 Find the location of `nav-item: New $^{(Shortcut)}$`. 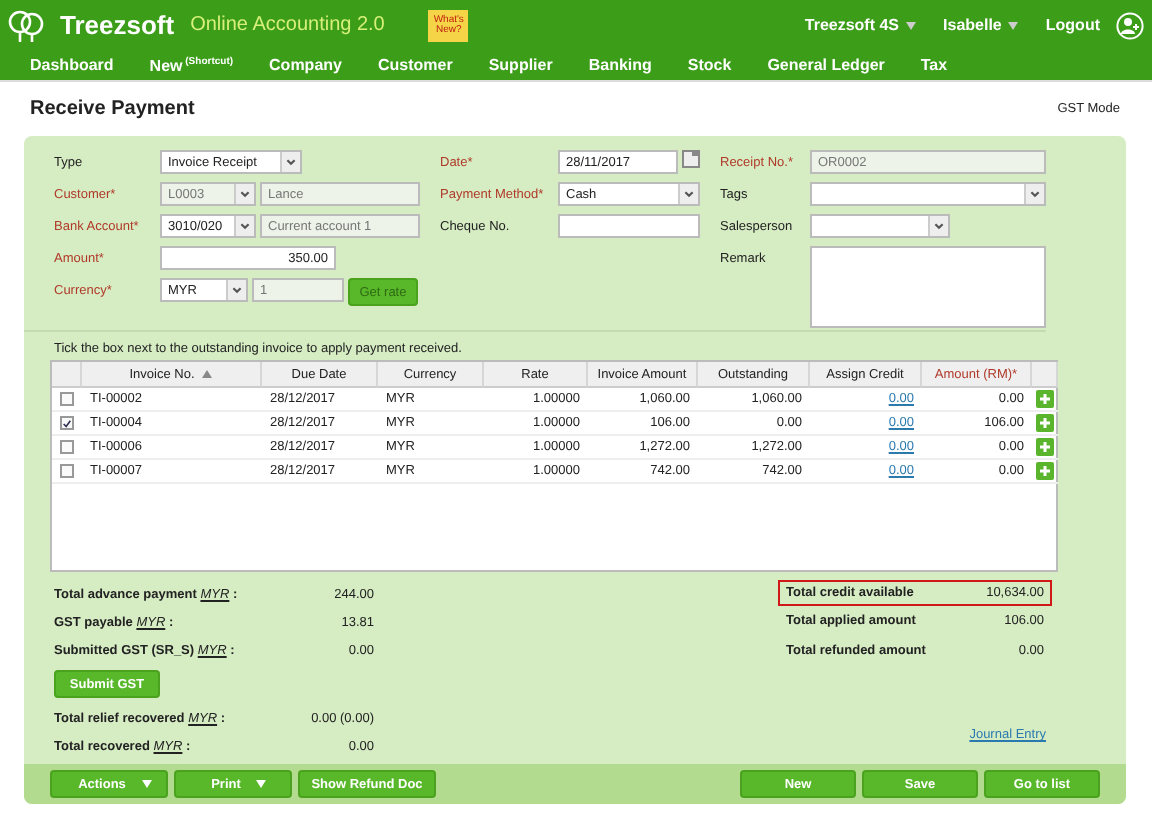

nav-item: New $^{(Shortcut)}$ is located at coordinates (191, 65).